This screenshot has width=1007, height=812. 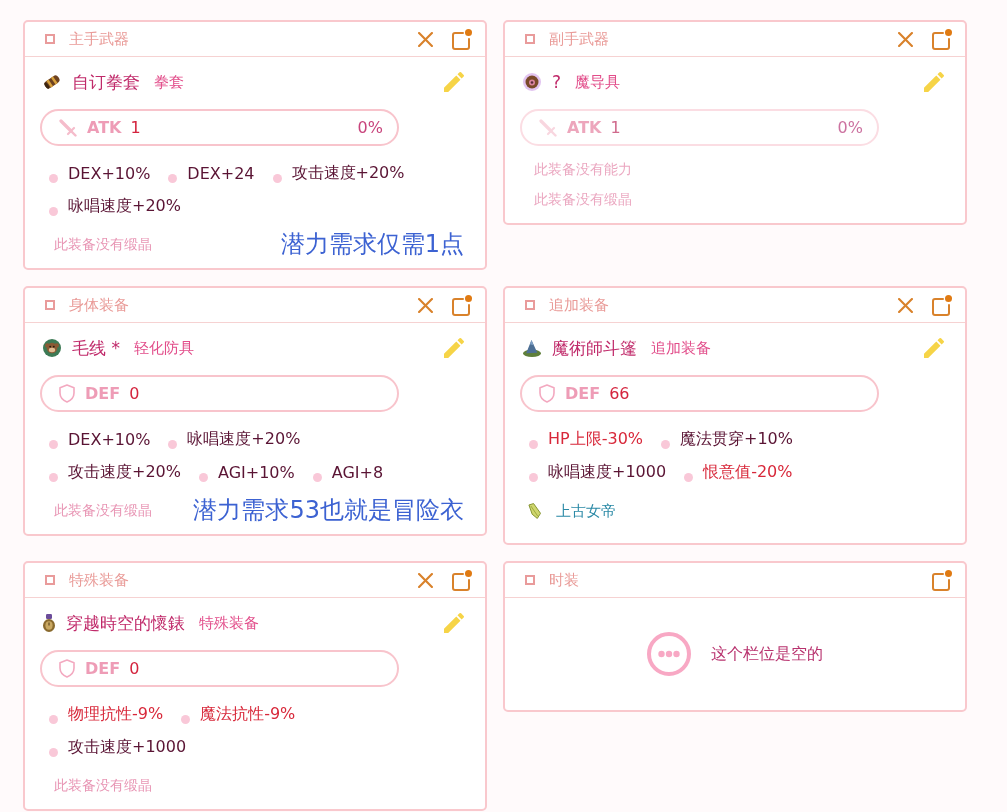 What do you see at coordinates (534, 511) in the screenshot?
I see `crystal-icon` at bounding box center [534, 511].